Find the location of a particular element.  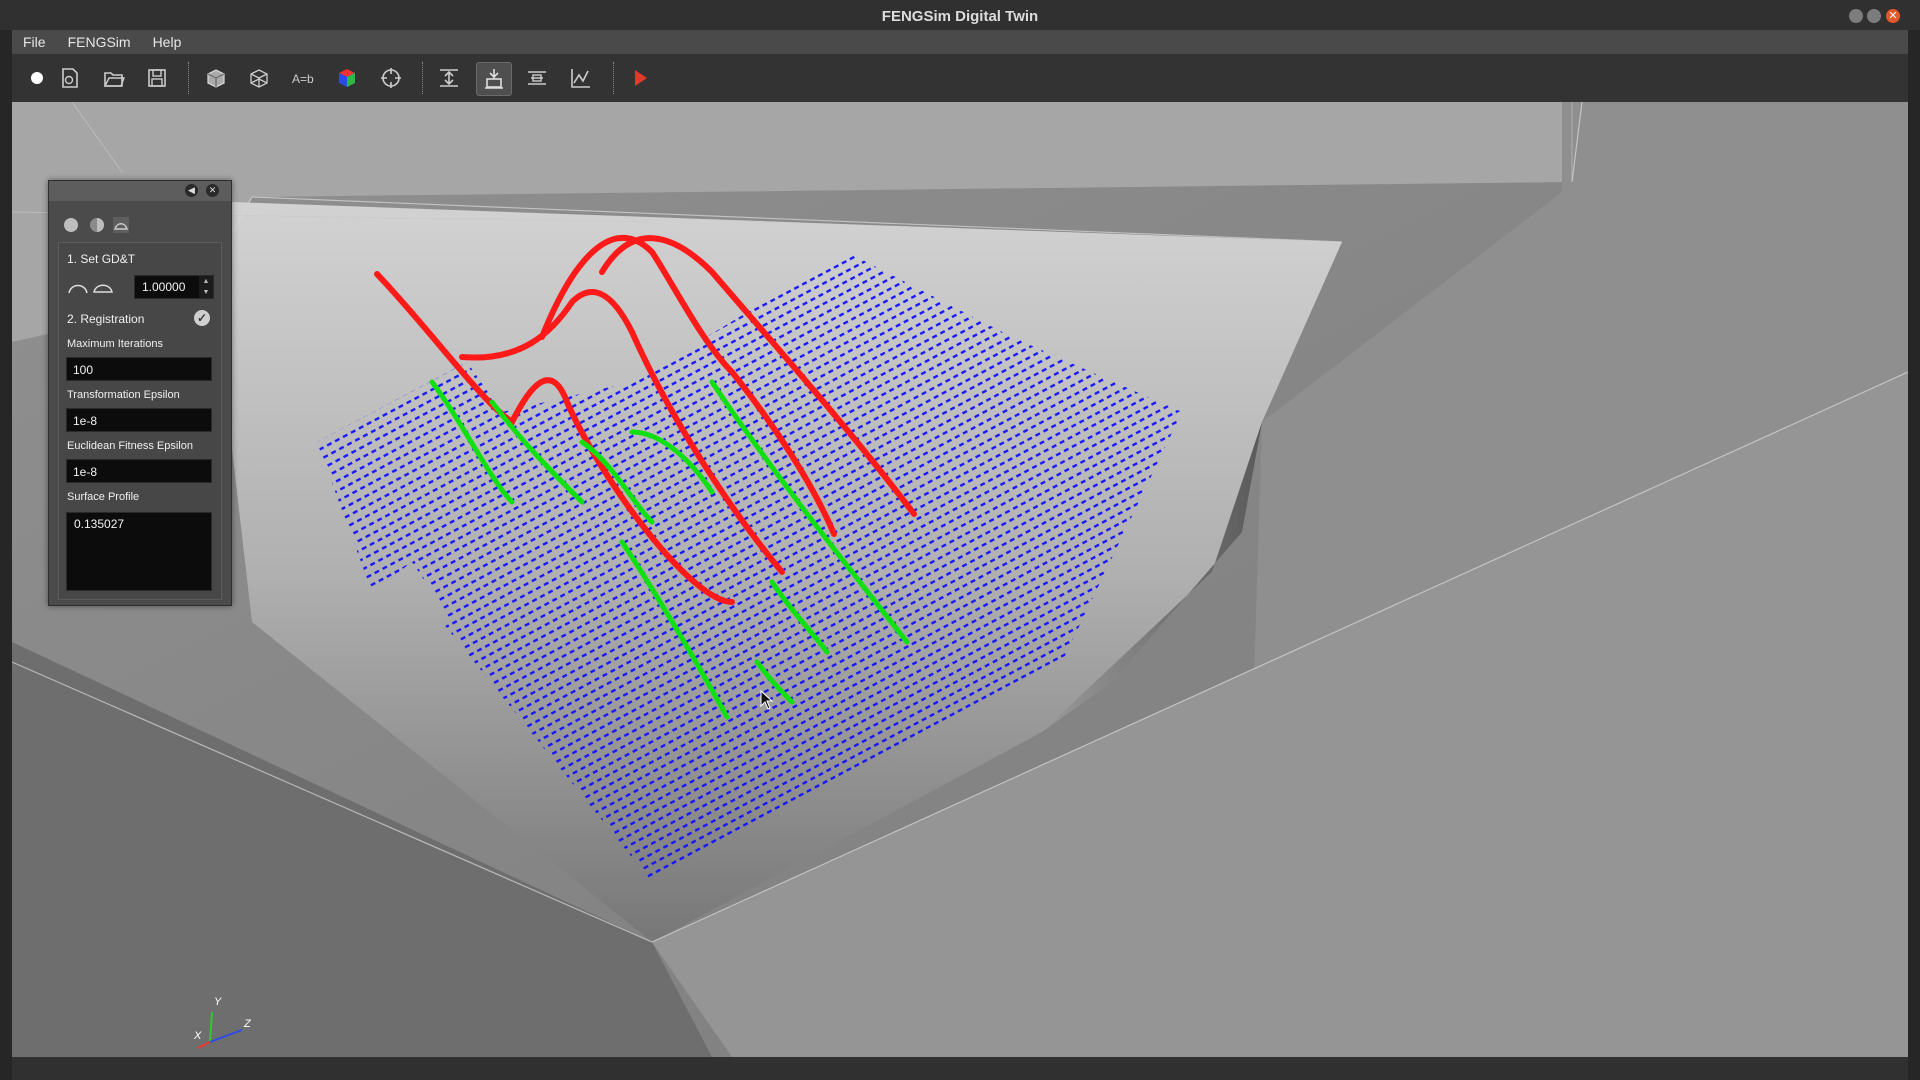

fitness-epsilon-input: 1e-8 is located at coordinates (139, 471).